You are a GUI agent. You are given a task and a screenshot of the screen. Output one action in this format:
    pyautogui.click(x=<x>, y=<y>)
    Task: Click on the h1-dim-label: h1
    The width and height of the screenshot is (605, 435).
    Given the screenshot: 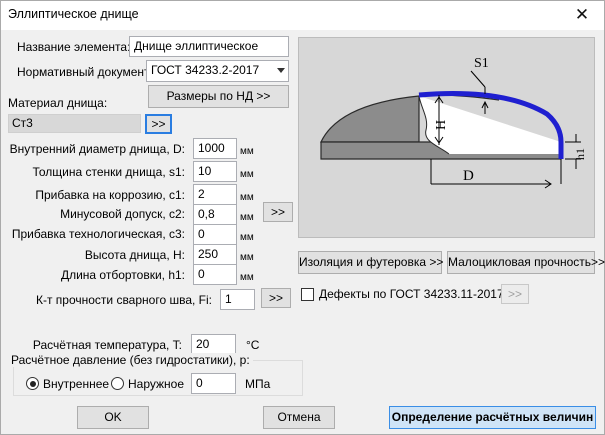 What is the action you would take?
    pyautogui.click(x=580, y=154)
    